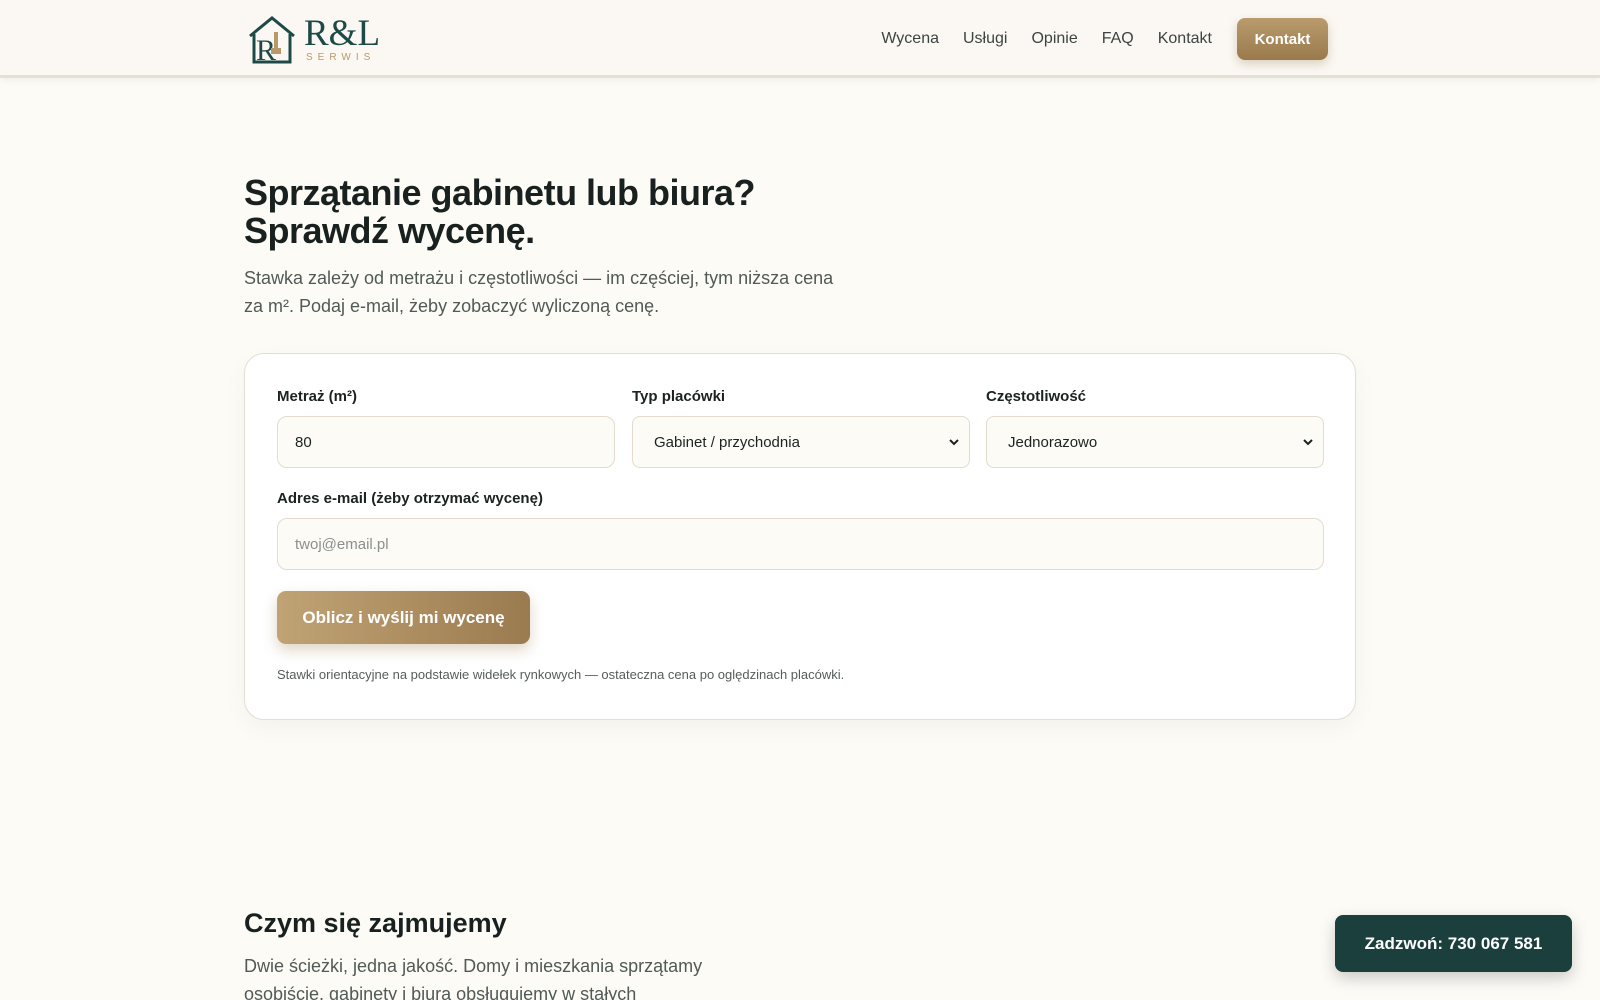 This screenshot has height=1000, width=1600. What do you see at coordinates (1453, 943) in the screenshot?
I see `call-button: Zadzwoń: 730 067 581` at bounding box center [1453, 943].